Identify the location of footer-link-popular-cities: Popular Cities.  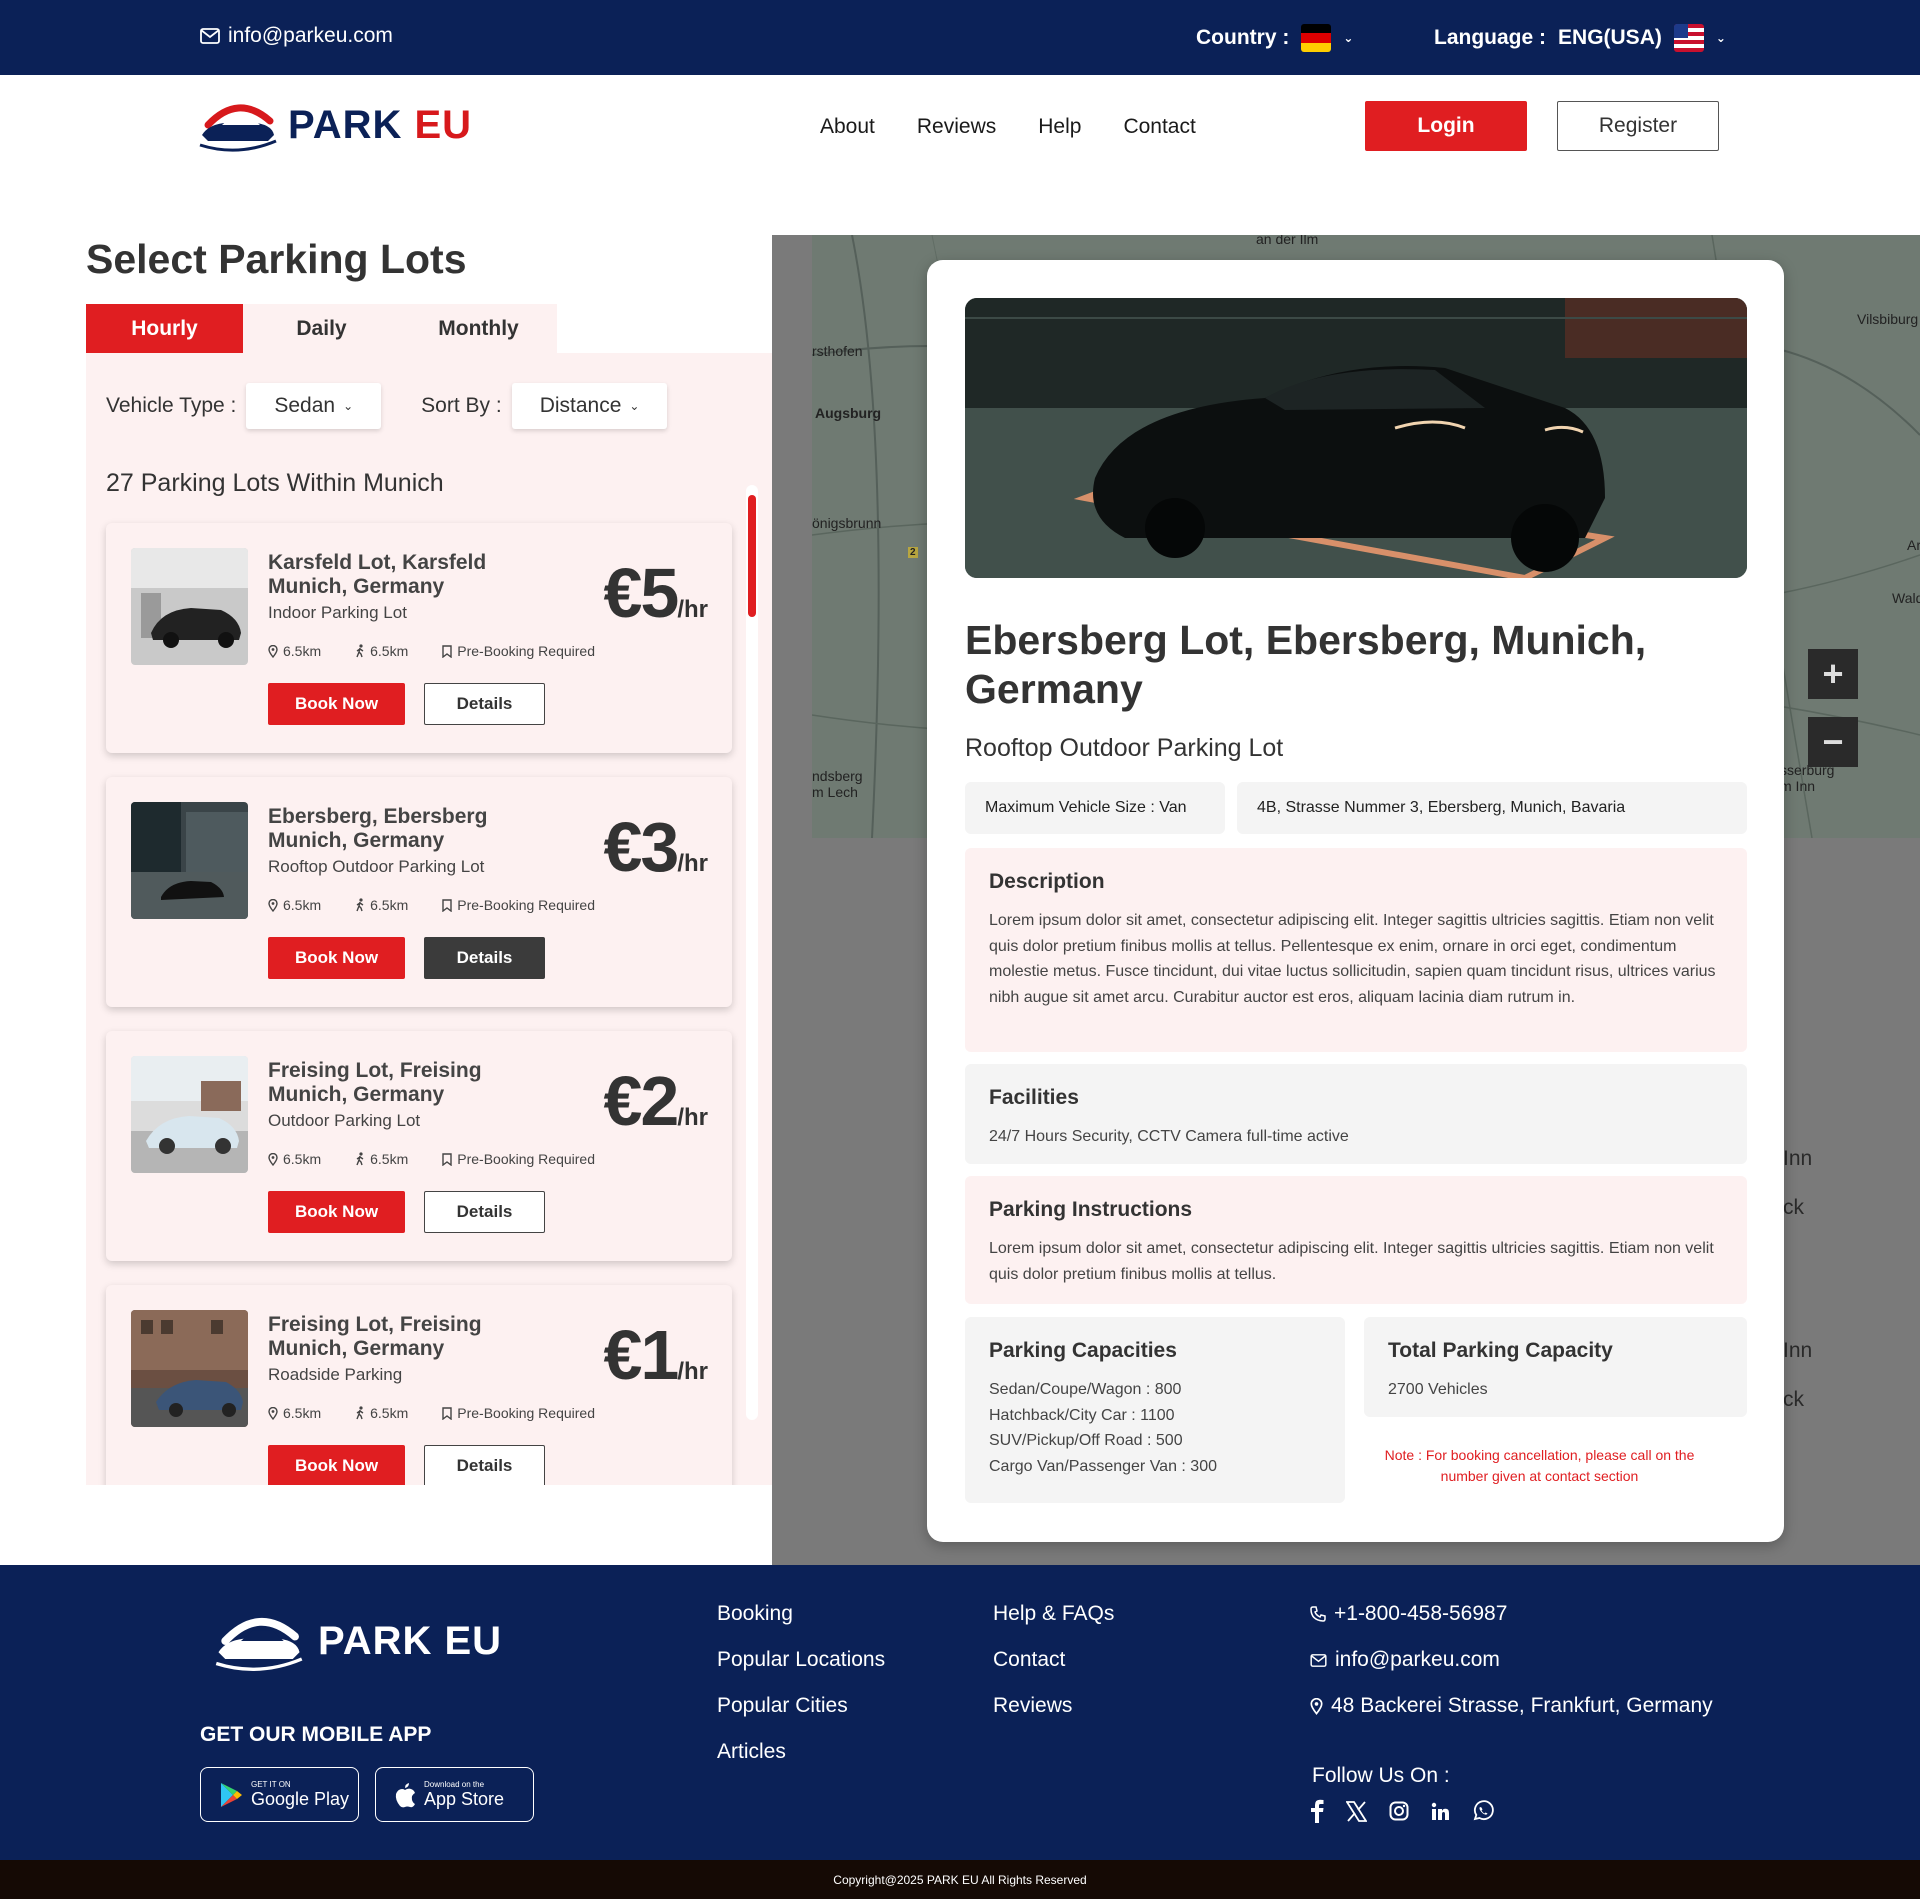
(801, 1706).